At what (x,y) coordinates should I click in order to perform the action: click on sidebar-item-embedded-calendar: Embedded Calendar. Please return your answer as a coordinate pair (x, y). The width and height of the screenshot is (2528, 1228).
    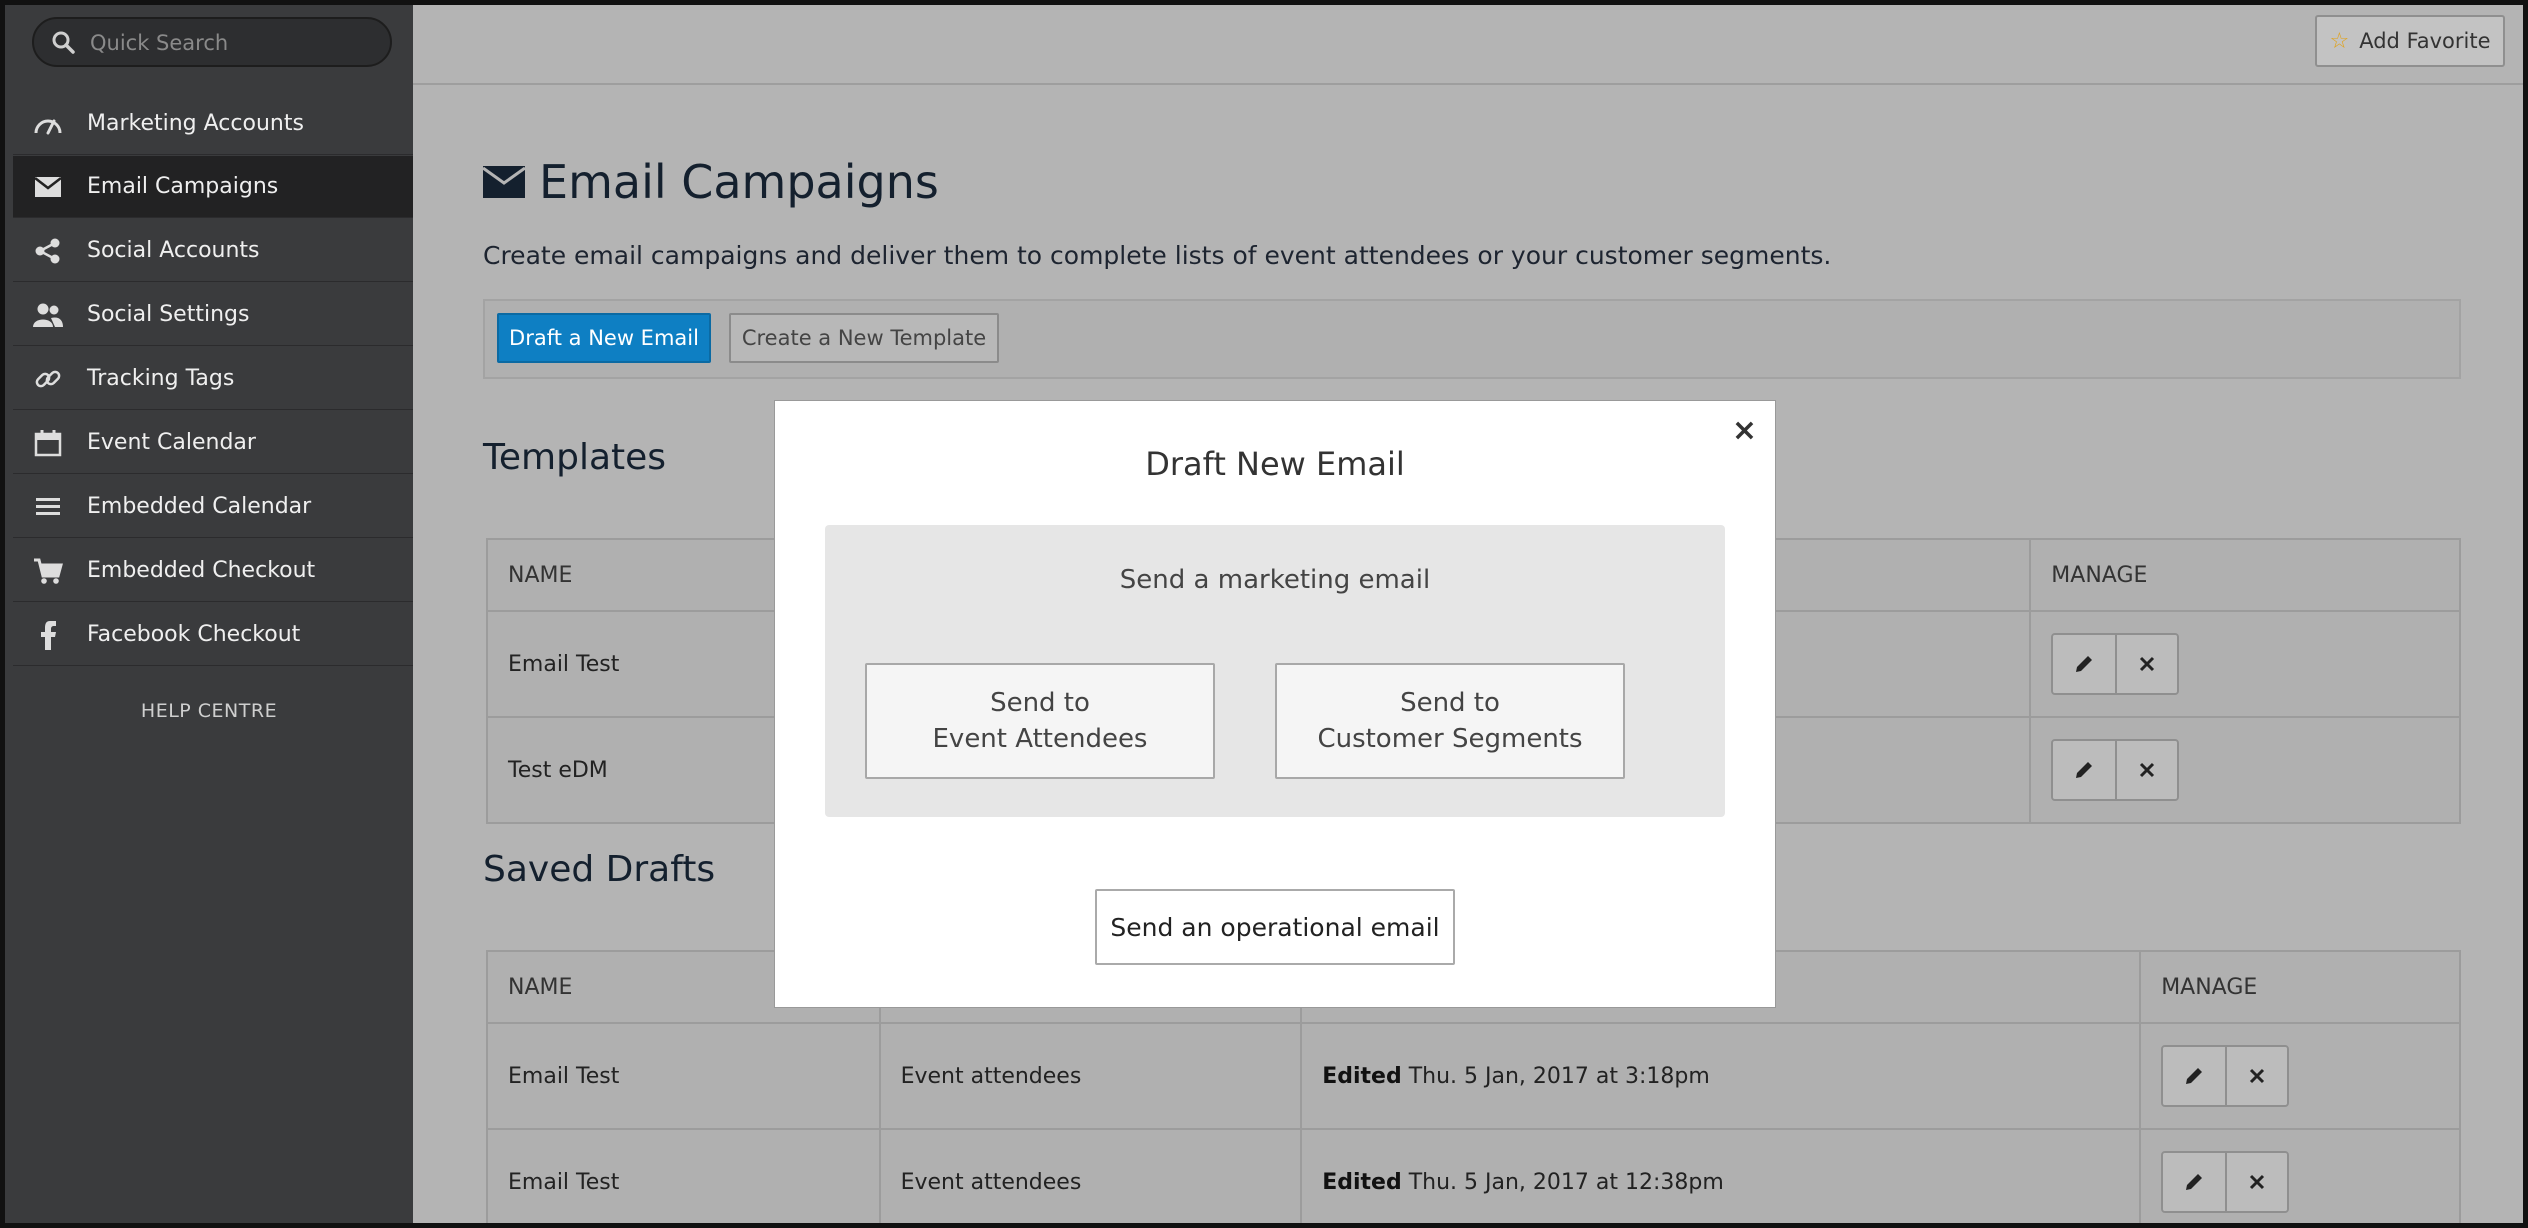
    Looking at the image, I should click on (213, 507).